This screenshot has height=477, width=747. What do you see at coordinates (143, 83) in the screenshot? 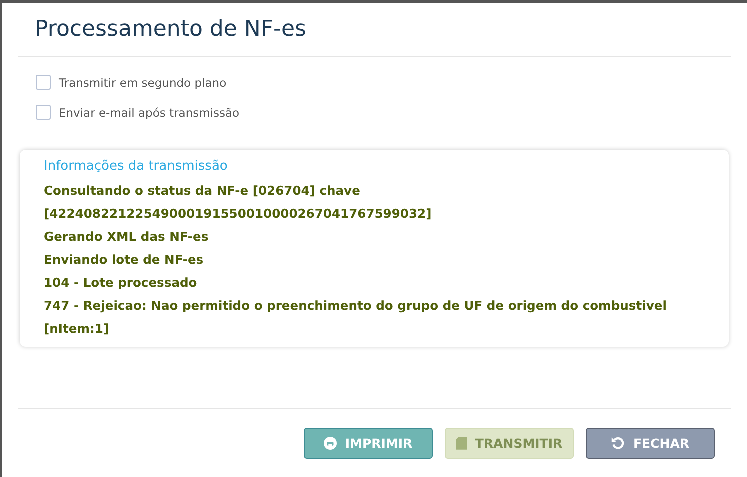
I see `checkbox-label: Transmitir em segundo plano` at bounding box center [143, 83].